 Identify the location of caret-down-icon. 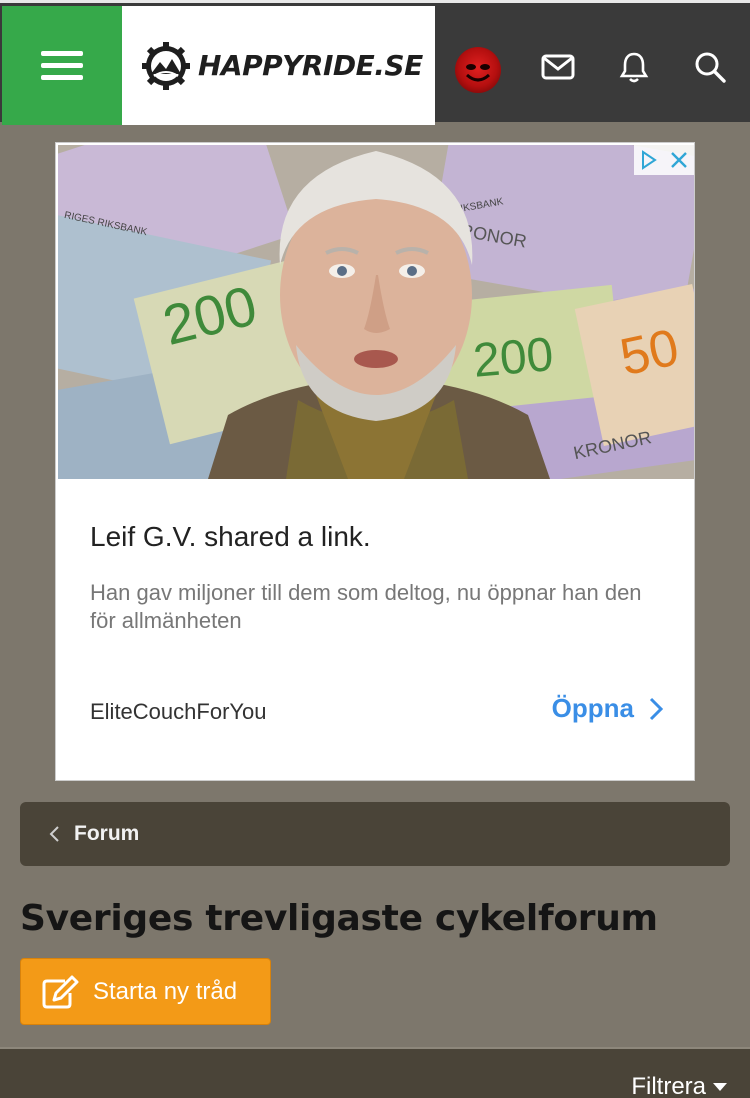
(720, 1087).